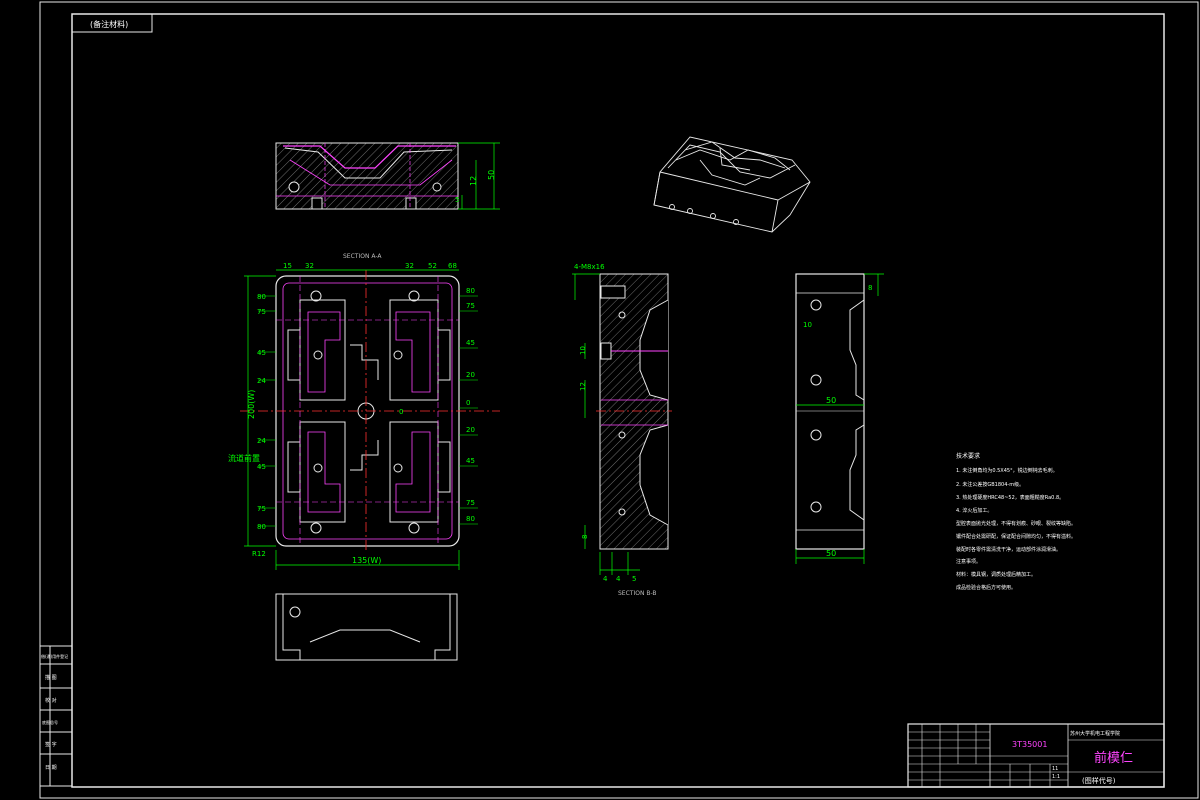 Image resolution: width=1200 pixels, height=800 pixels. I want to click on title-school: 苏州大学机电工程学院, so click(1095, 733).